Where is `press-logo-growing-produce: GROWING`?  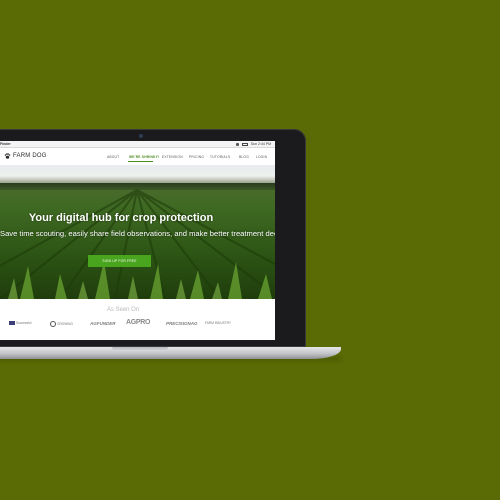 press-logo-growing-produce: GROWING is located at coordinates (61, 324).